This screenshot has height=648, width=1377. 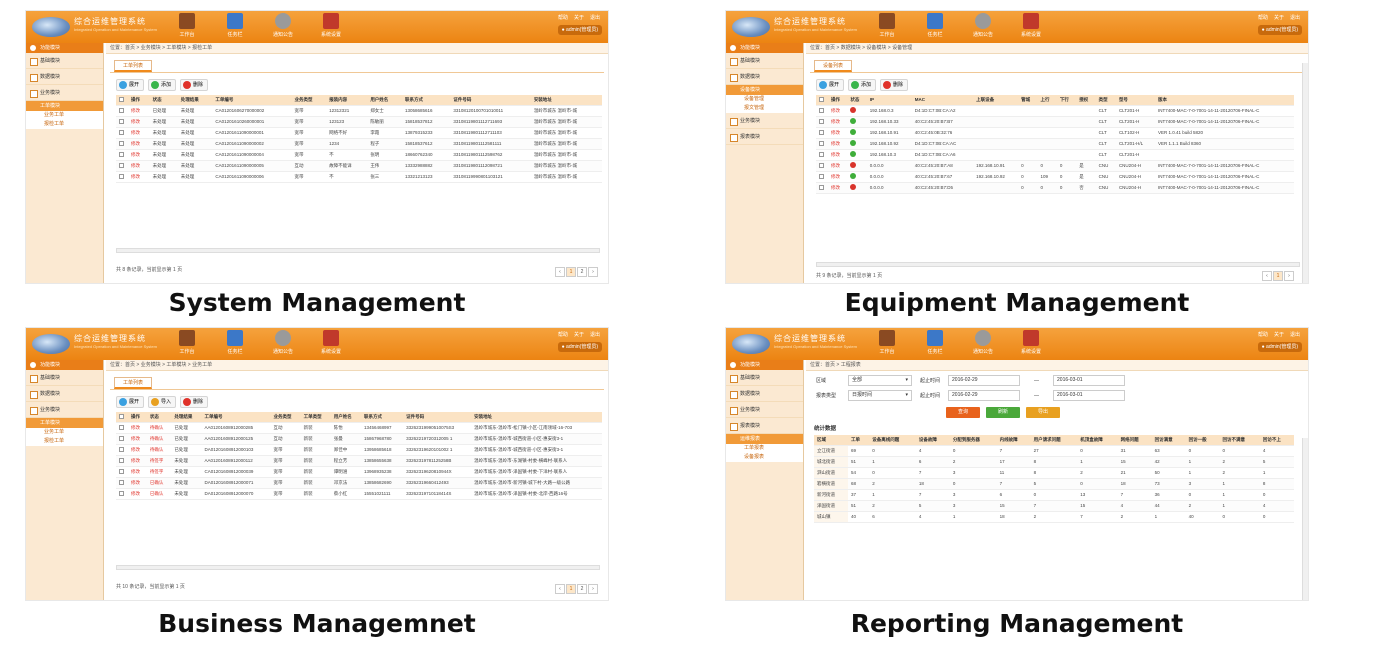 What do you see at coordinates (887, 25) in the screenshot?
I see `nav-workbench: 工作台` at bounding box center [887, 25].